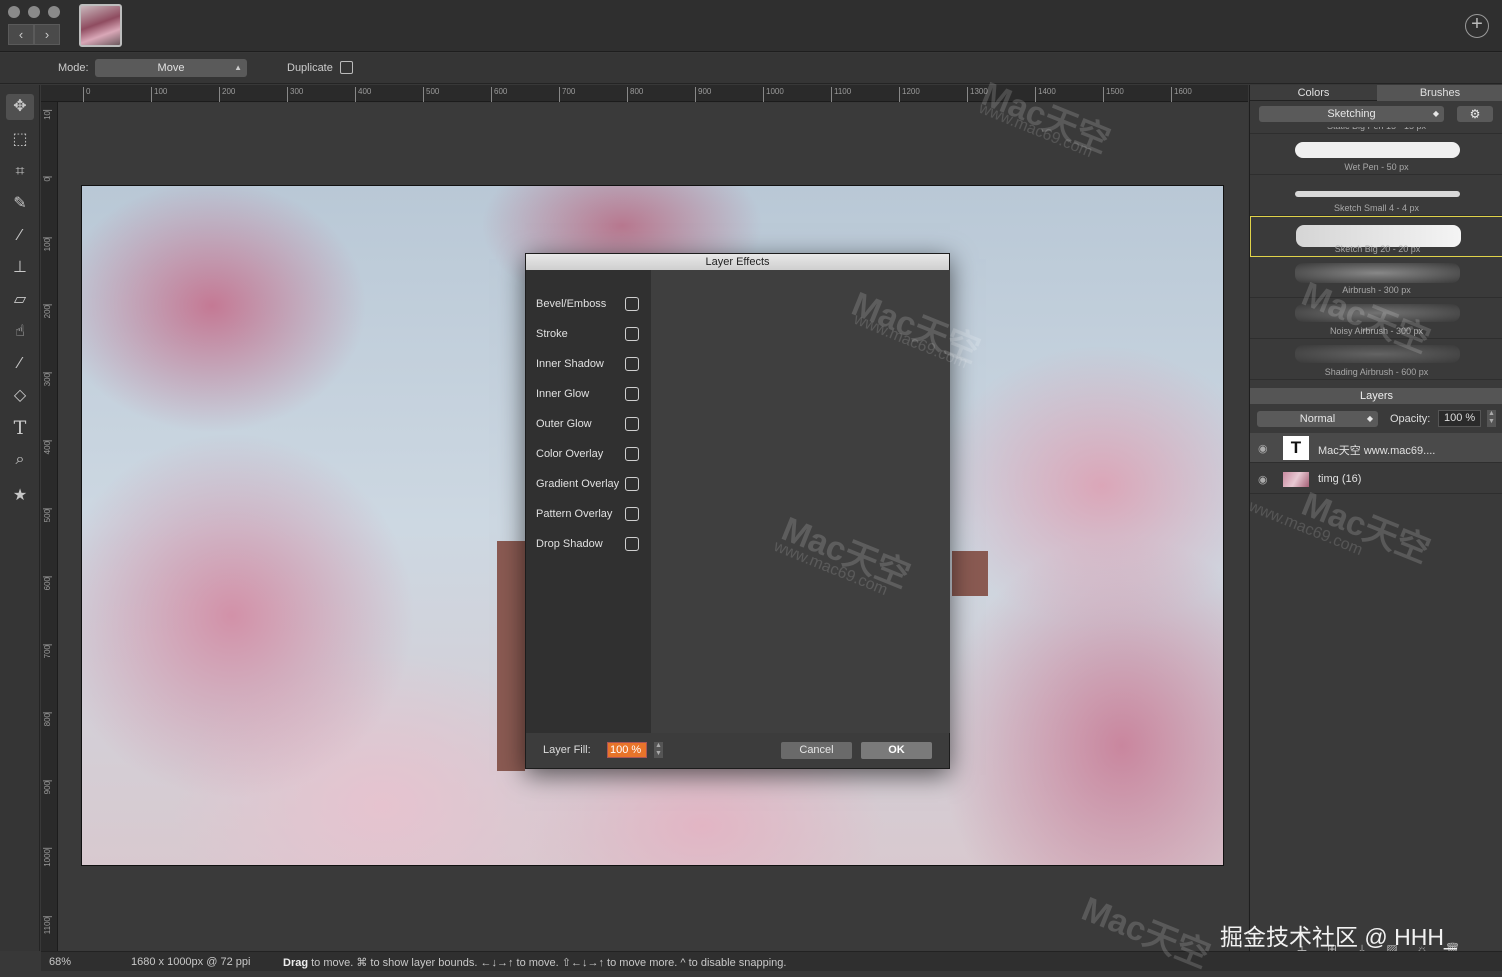 Image resolution: width=1502 pixels, height=977 pixels. Describe the element at coordinates (552, 334) in the screenshot. I see `effect-label: Stroke` at that location.